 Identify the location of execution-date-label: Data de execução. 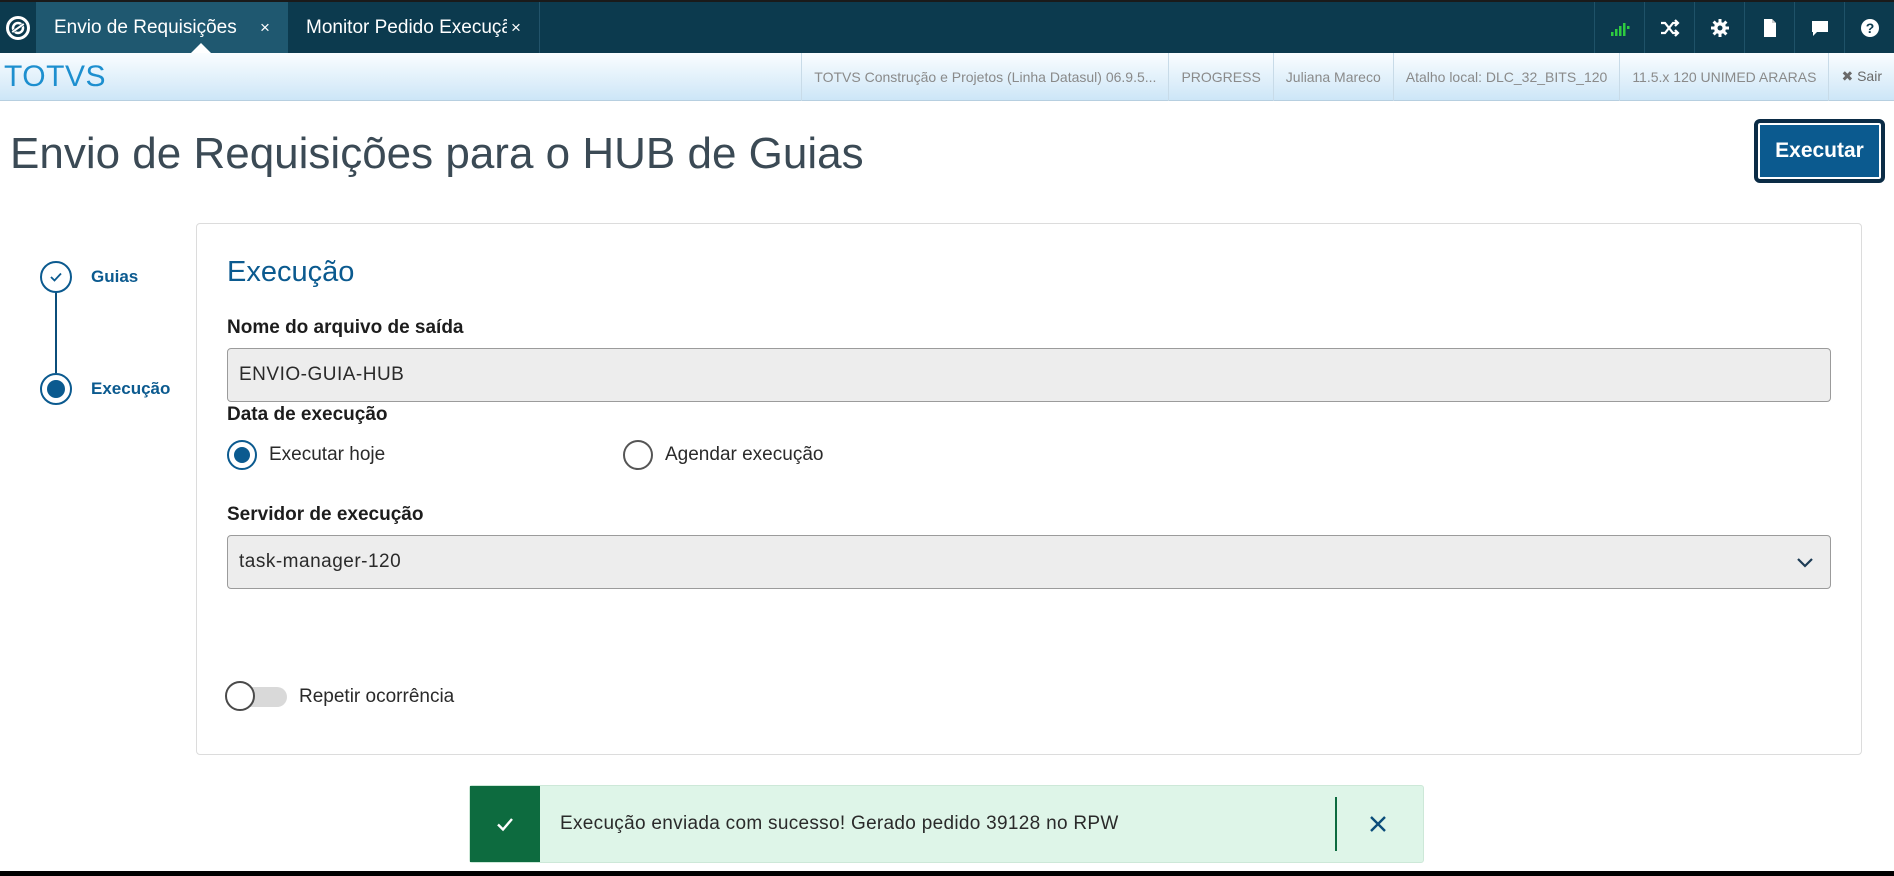
(307, 414).